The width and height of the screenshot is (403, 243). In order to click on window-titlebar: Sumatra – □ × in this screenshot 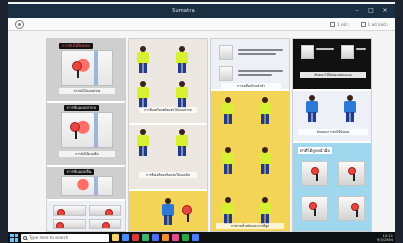, I will do `click(201, 11)`.